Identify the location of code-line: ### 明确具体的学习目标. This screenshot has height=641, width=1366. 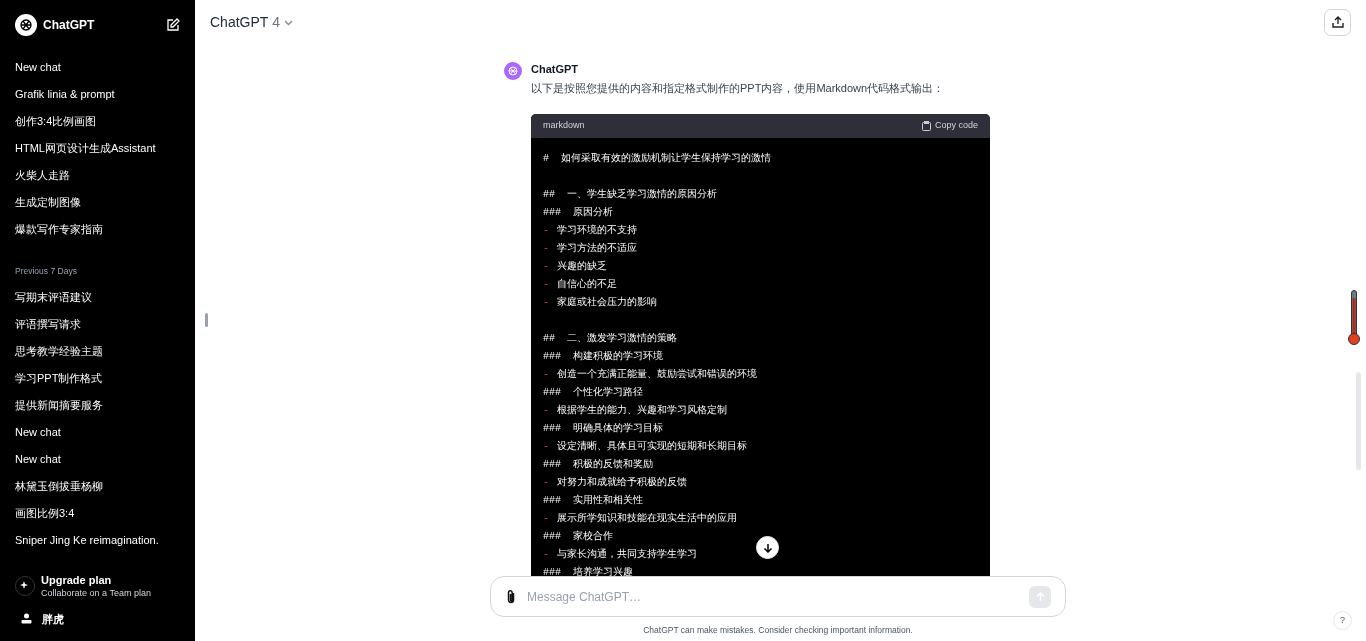
(603, 428).